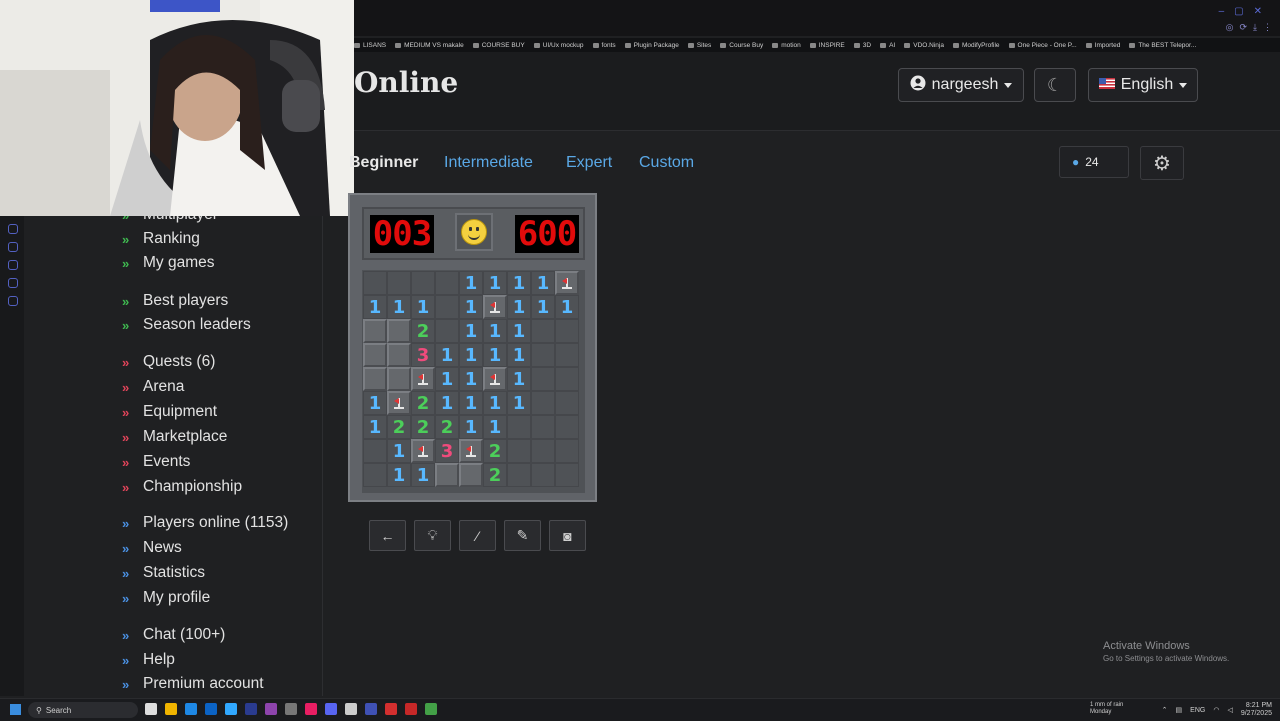 This screenshot has width=1280, height=721. What do you see at coordinates (370, 45) in the screenshot?
I see `bookmark-item: LISANS` at bounding box center [370, 45].